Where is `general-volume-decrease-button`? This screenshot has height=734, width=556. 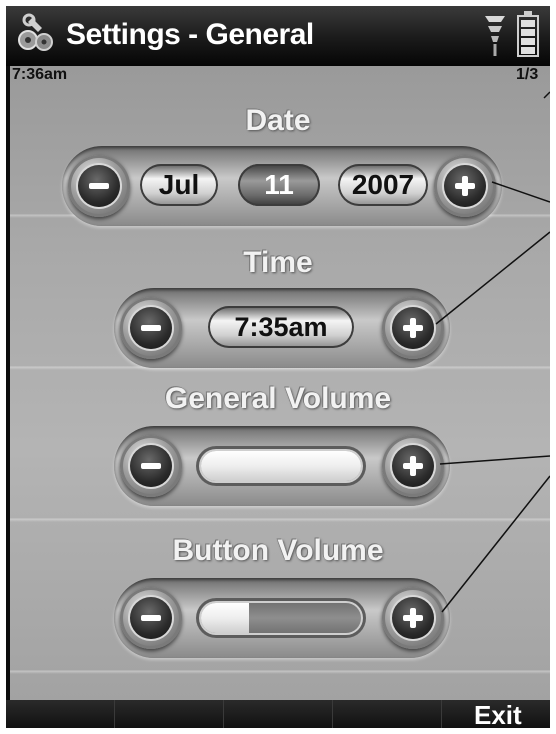 general-volume-decrease-button is located at coordinates (151, 466).